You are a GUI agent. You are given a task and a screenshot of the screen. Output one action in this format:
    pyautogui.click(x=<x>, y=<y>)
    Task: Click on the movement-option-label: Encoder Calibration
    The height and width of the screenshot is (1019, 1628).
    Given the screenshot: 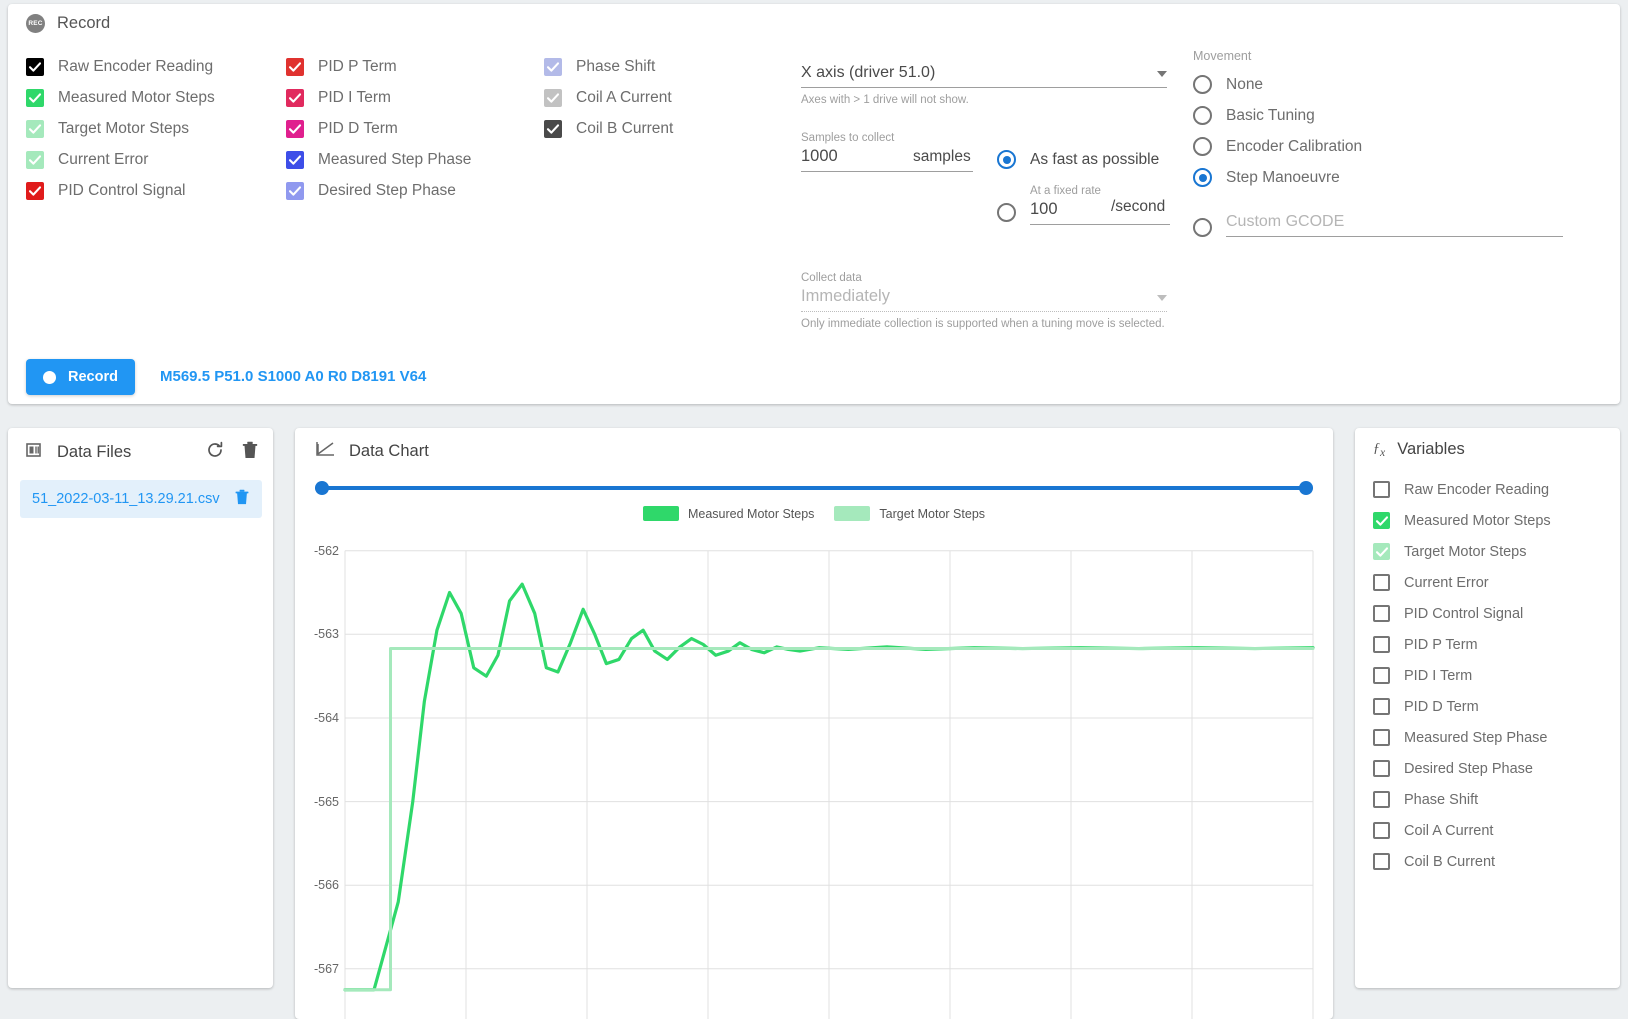 What is the action you would take?
    pyautogui.click(x=1294, y=146)
    